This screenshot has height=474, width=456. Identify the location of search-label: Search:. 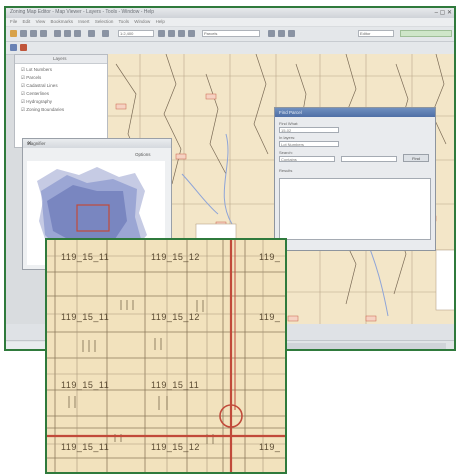
(286, 152).